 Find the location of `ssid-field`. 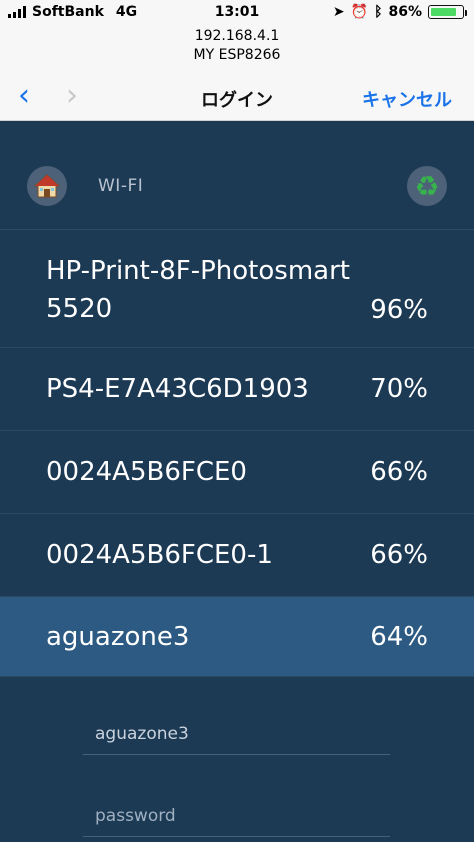

ssid-field is located at coordinates (236, 739).